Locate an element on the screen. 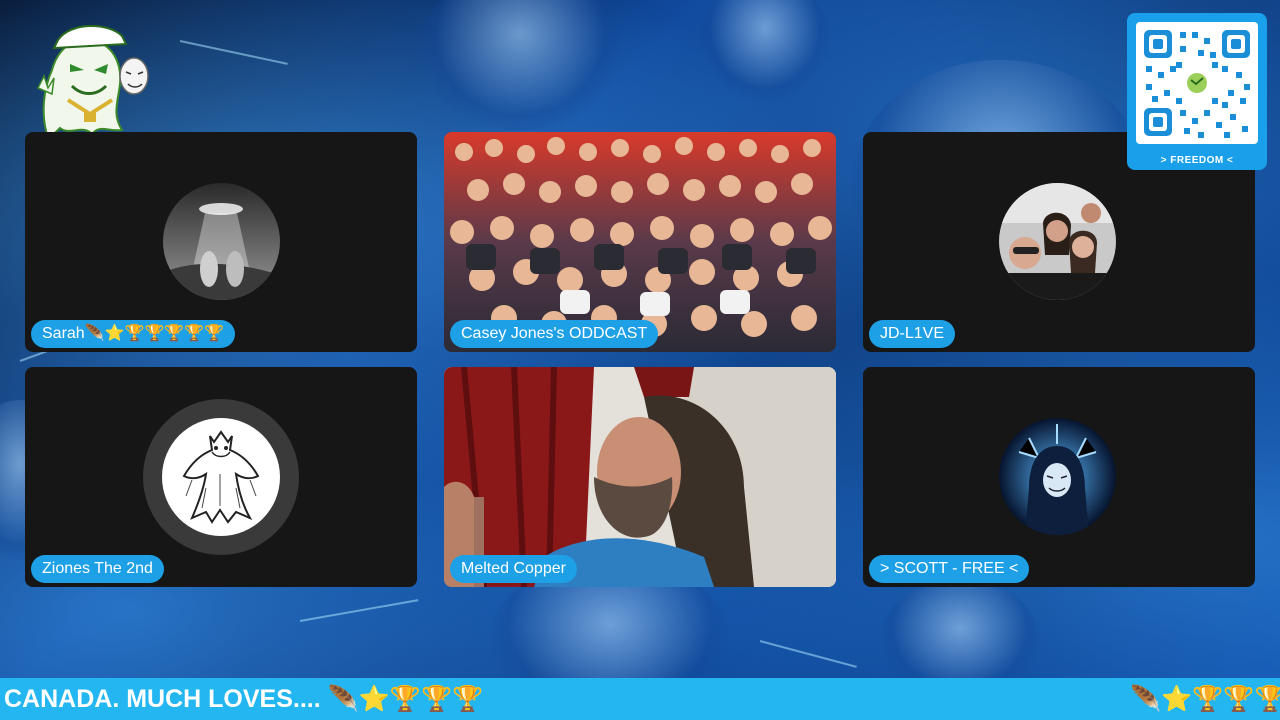 This screenshot has height=720, width=1280. ticker-trailing-text: 🪶⭐🏆🏆🏆 is located at coordinates (1205, 699).